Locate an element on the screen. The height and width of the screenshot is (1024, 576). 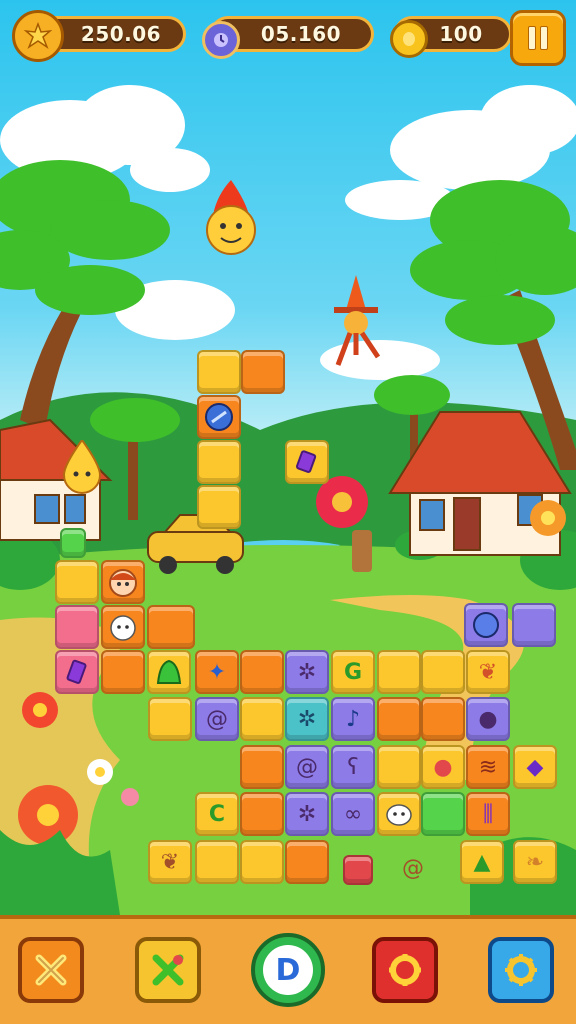
snail-icon: @ is located at coordinates (413, 868).